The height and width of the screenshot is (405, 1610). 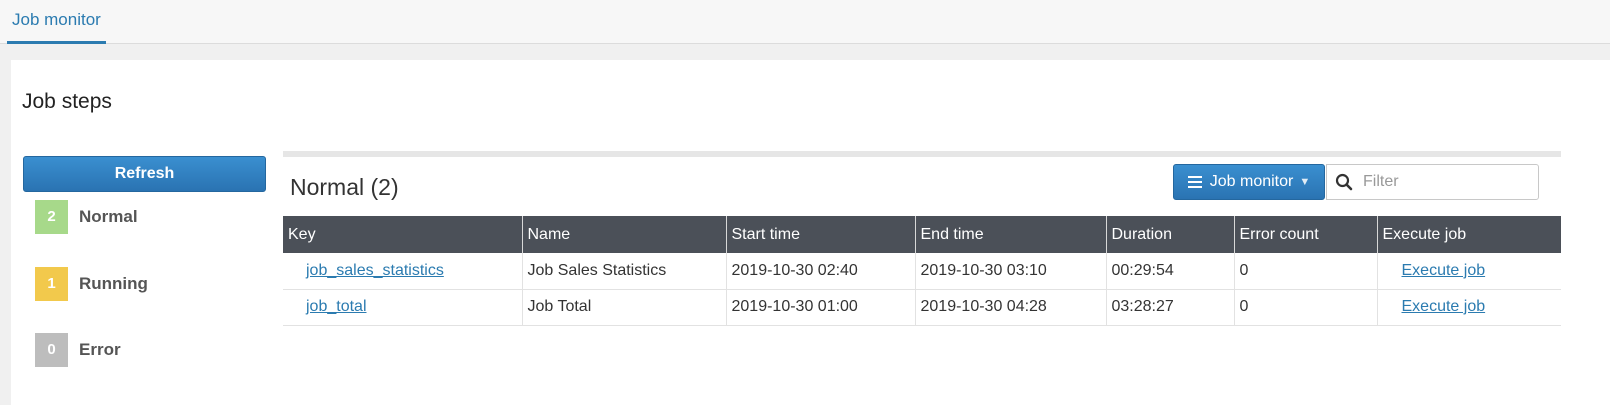 What do you see at coordinates (1011, 271) in the screenshot?
I see `cell-end-time: 2019-10-30 03:10` at bounding box center [1011, 271].